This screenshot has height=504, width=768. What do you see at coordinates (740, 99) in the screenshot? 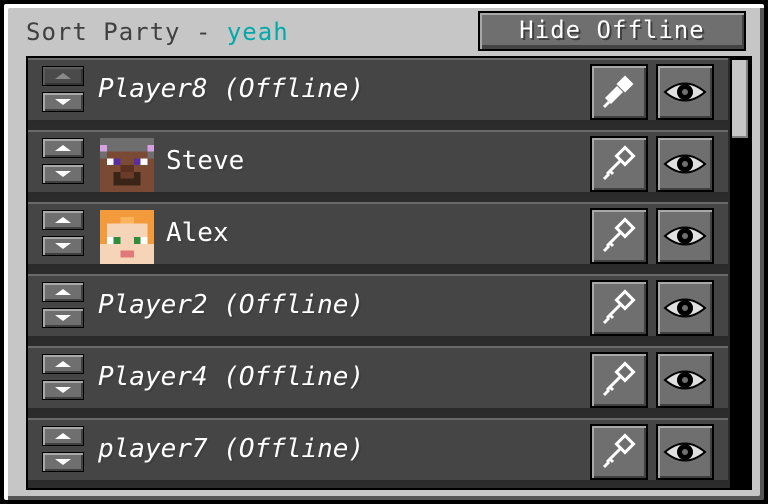
I see `scrollbar-thumb` at bounding box center [740, 99].